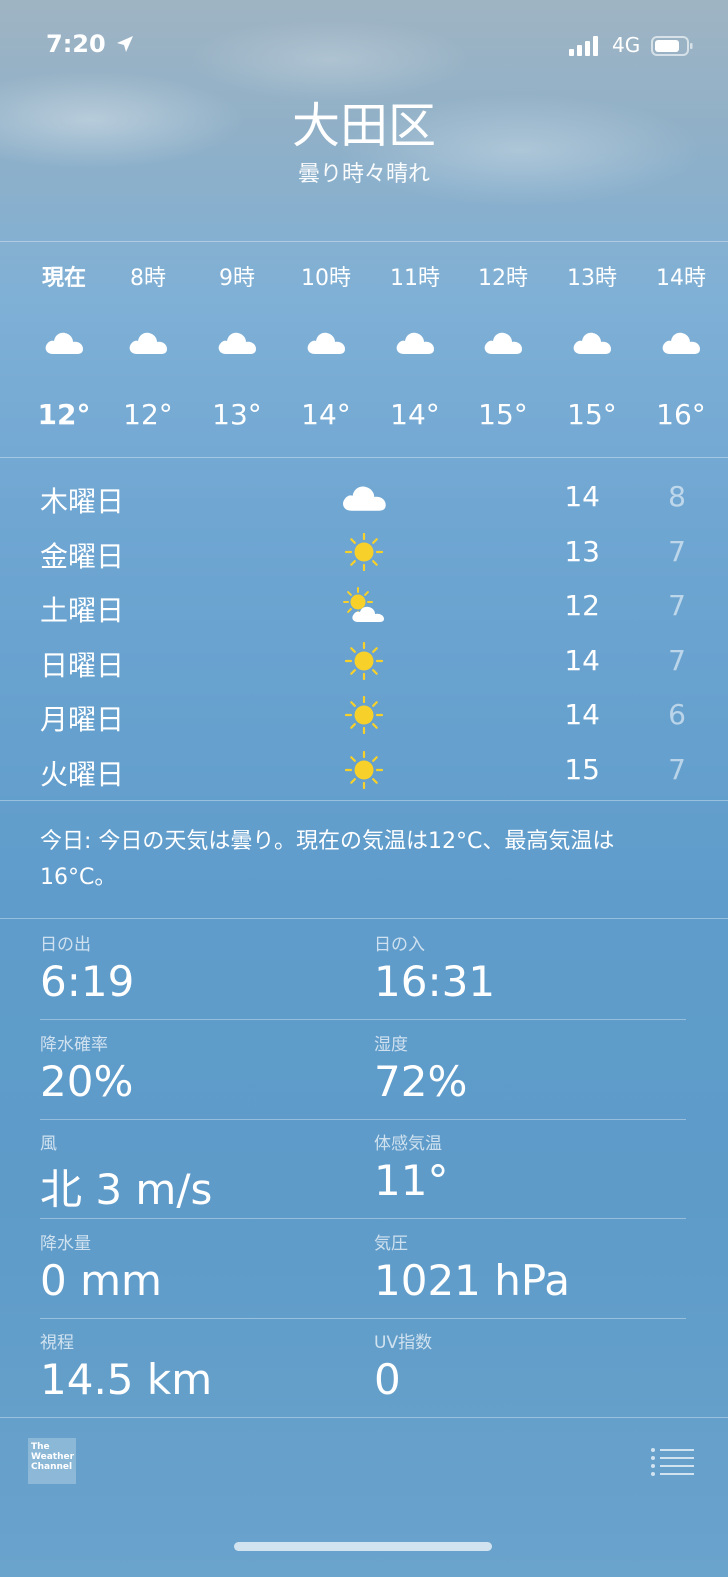 Image resolution: width=728 pixels, height=1577 pixels. Describe the element at coordinates (190, 1068) in the screenshot. I see `detail-cell: 降水確率 20%` at that location.